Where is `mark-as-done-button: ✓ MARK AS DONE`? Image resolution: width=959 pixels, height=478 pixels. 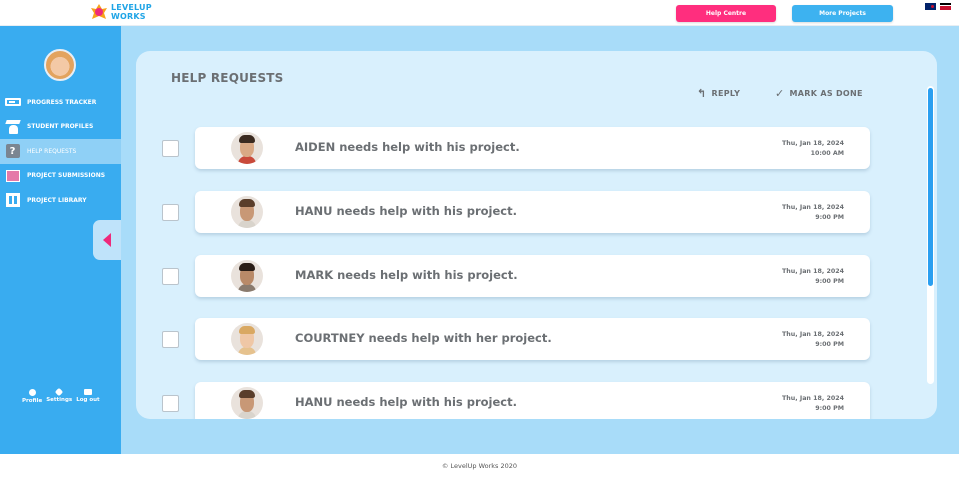 mark-as-done-button: ✓ MARK AS DONE is located at coordinates (819, 93).